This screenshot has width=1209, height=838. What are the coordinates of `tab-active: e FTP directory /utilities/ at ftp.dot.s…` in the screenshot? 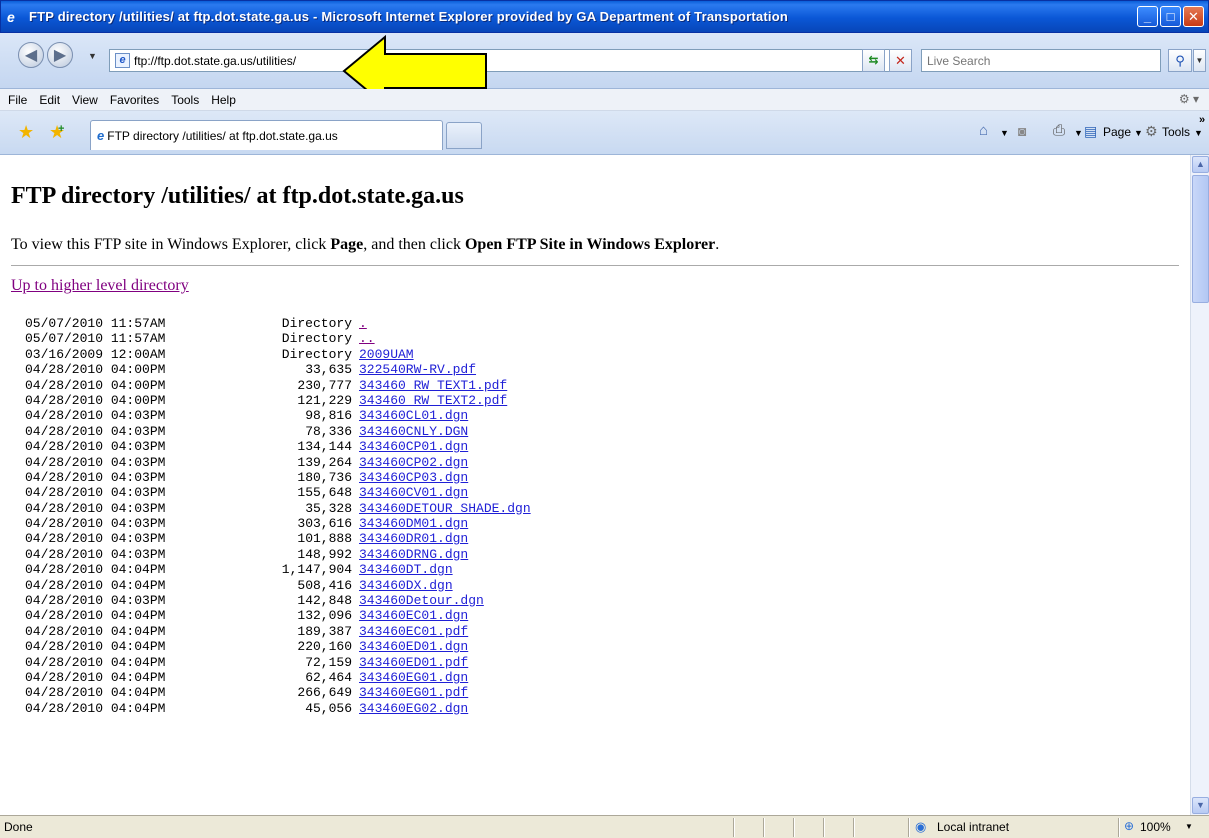 It's located at (266, 135).